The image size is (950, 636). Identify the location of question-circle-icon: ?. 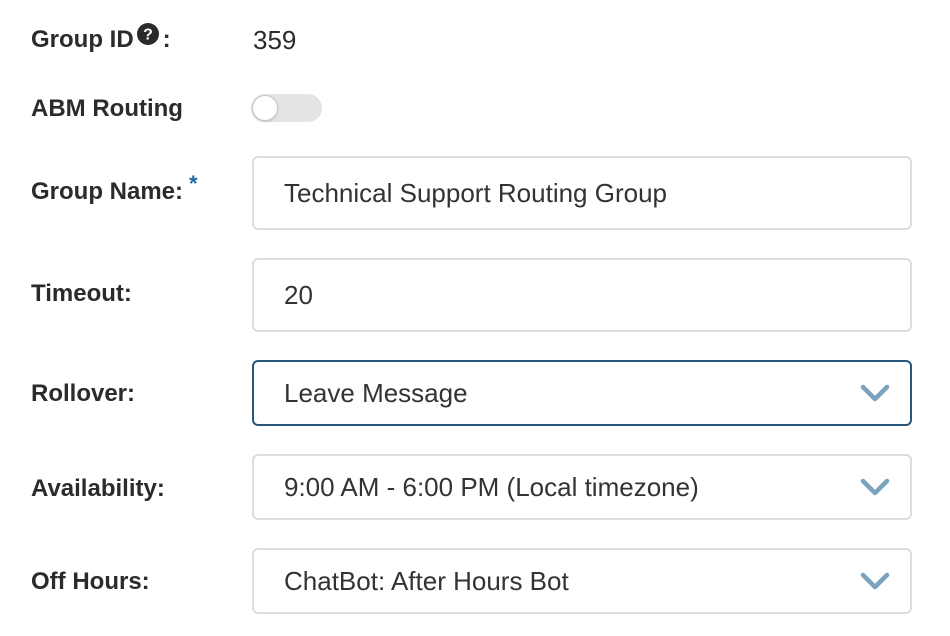
(147, 34).